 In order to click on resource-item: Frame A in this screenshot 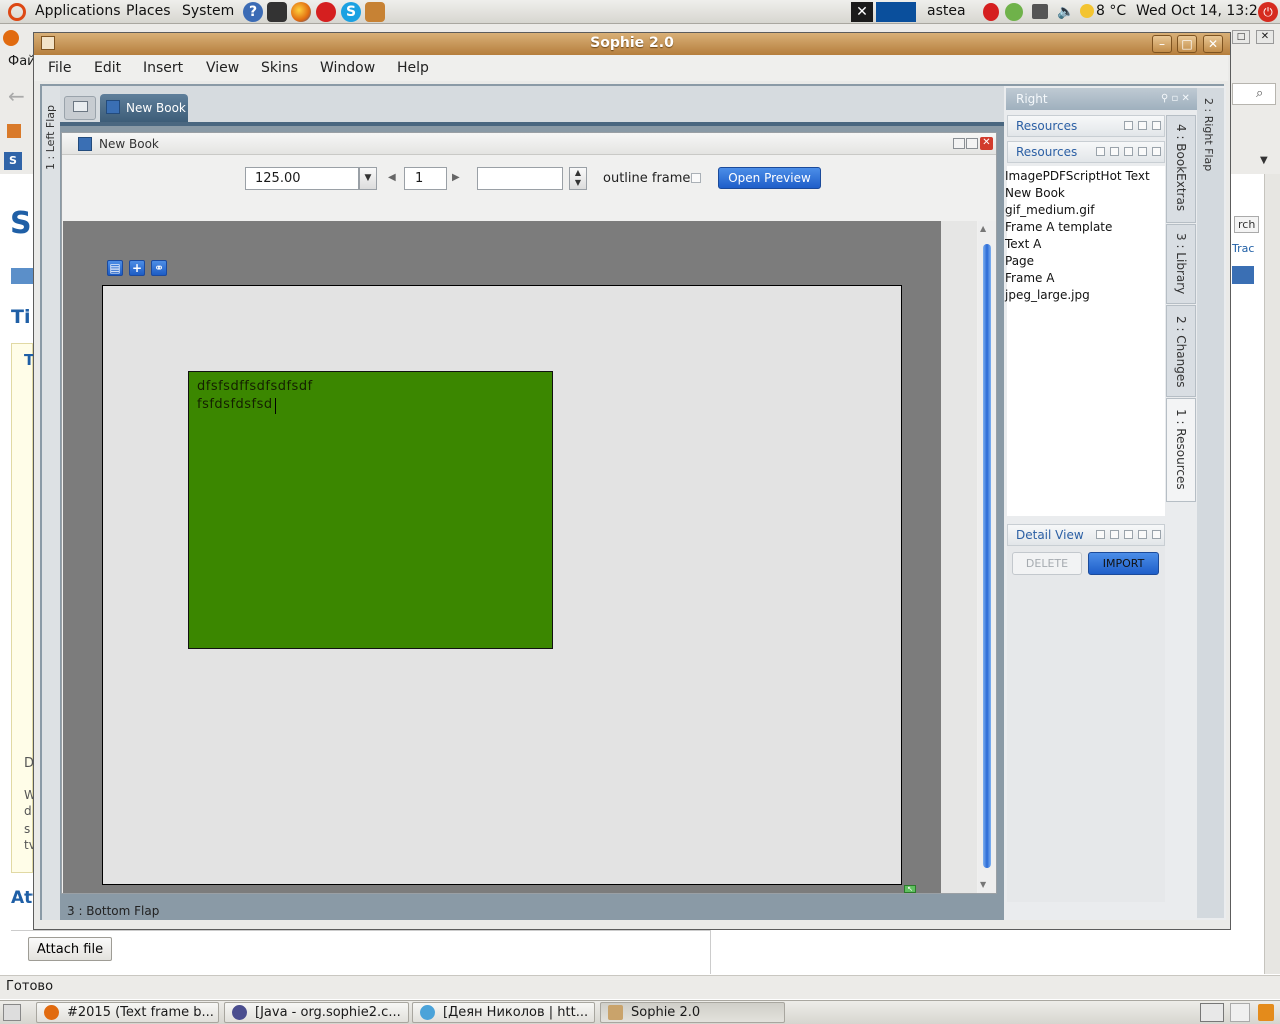, I will do `click(1029, 278)`.